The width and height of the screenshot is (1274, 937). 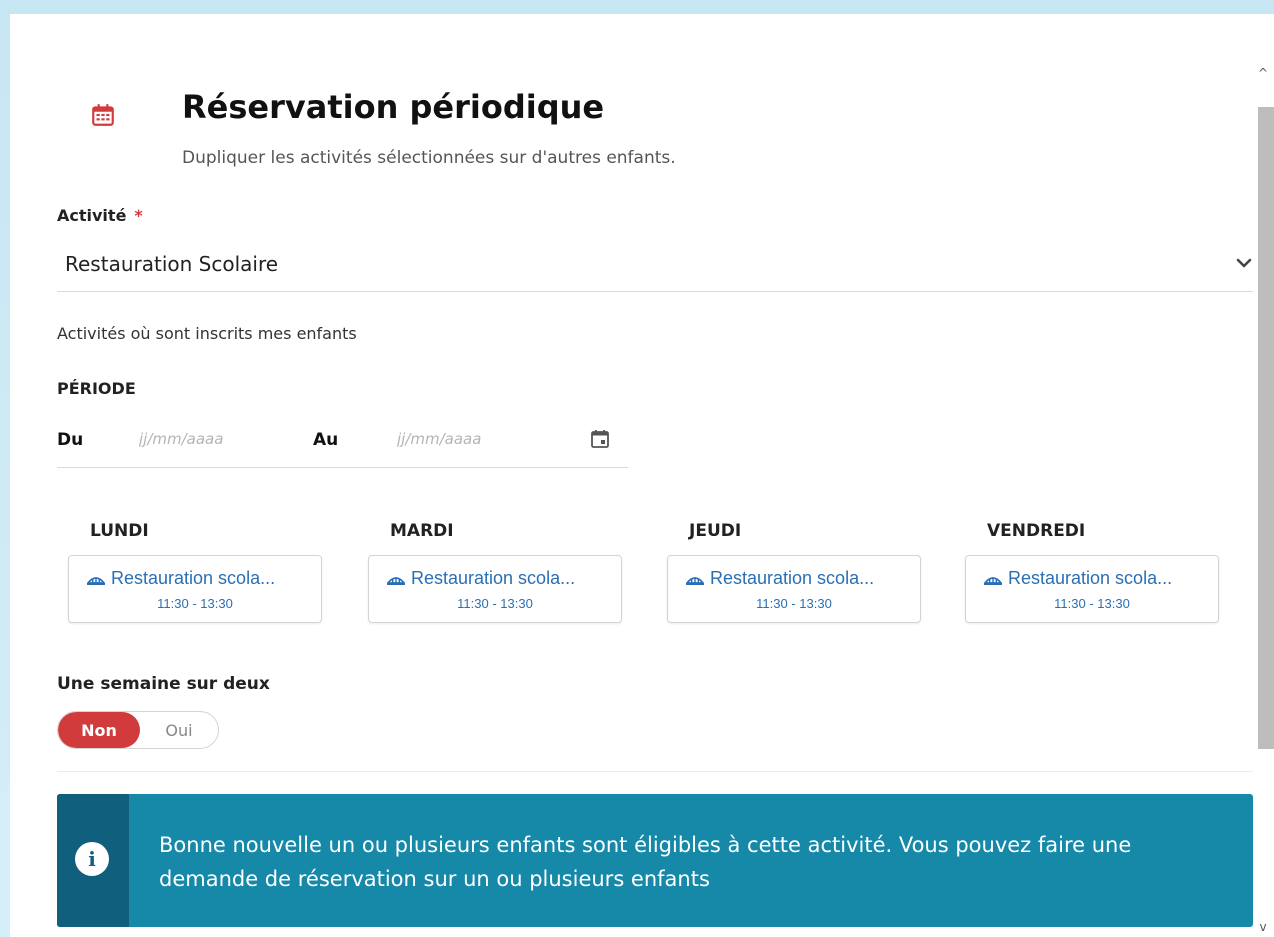 I want to click on day-name: LUNDI, so click(x=119, y=531).